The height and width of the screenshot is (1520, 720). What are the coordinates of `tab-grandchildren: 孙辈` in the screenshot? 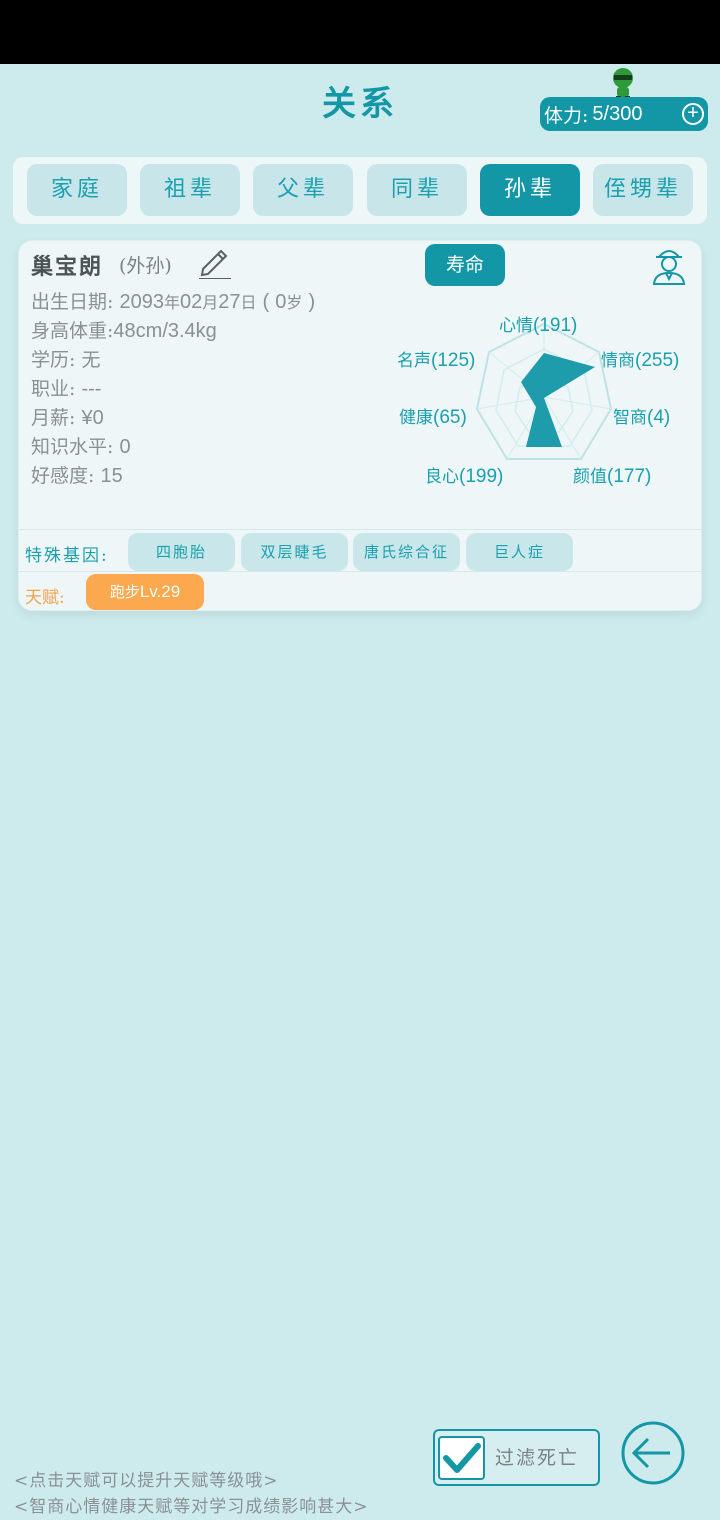 It's located at (530, 190).